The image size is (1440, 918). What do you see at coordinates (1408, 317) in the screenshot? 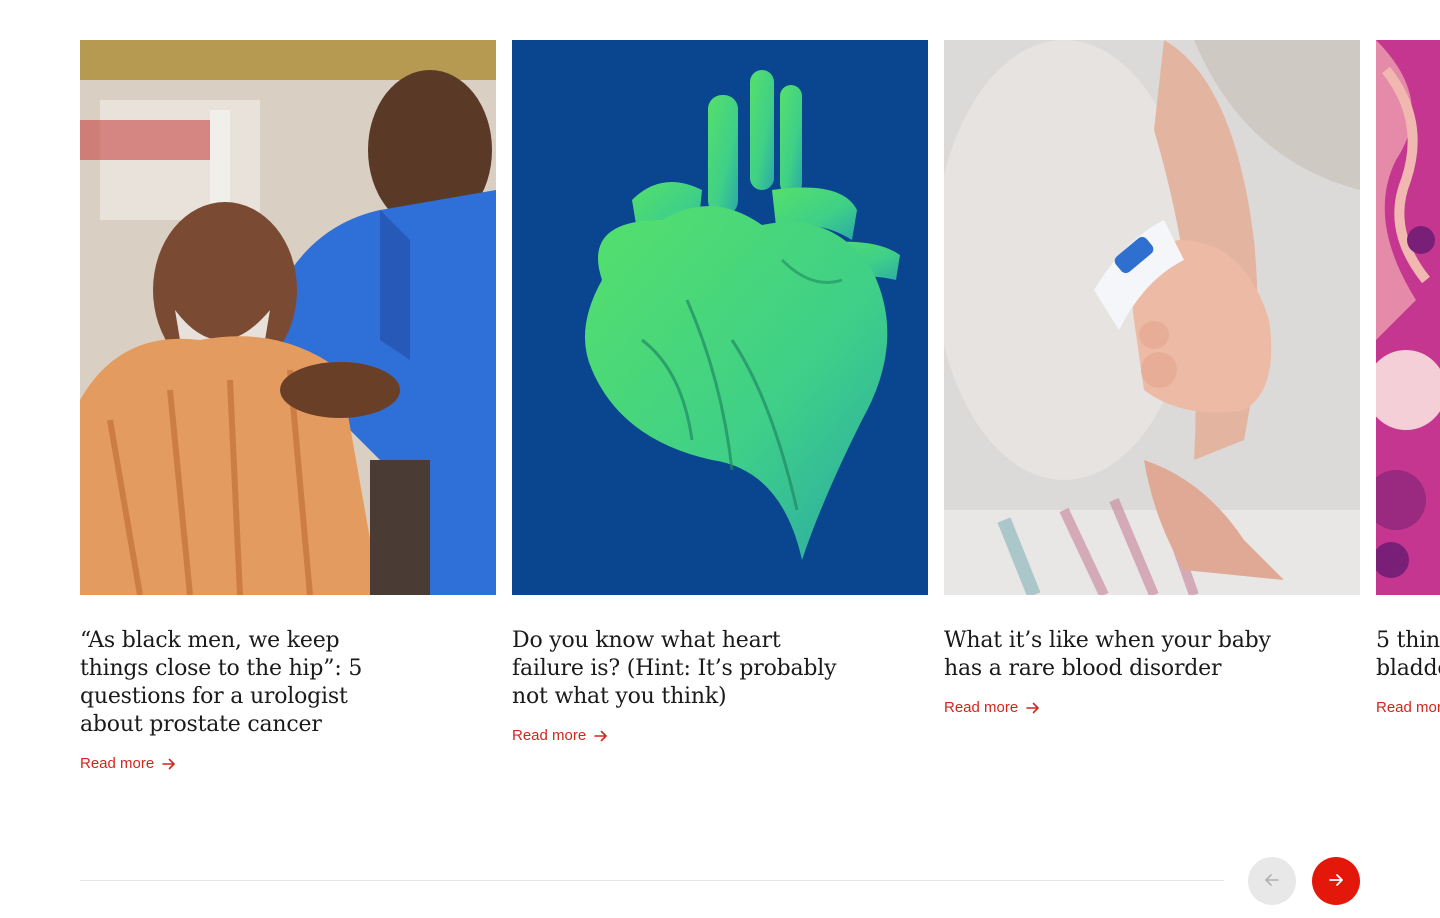
I see `article-image-tissue` at bounding box center [1408, 317].